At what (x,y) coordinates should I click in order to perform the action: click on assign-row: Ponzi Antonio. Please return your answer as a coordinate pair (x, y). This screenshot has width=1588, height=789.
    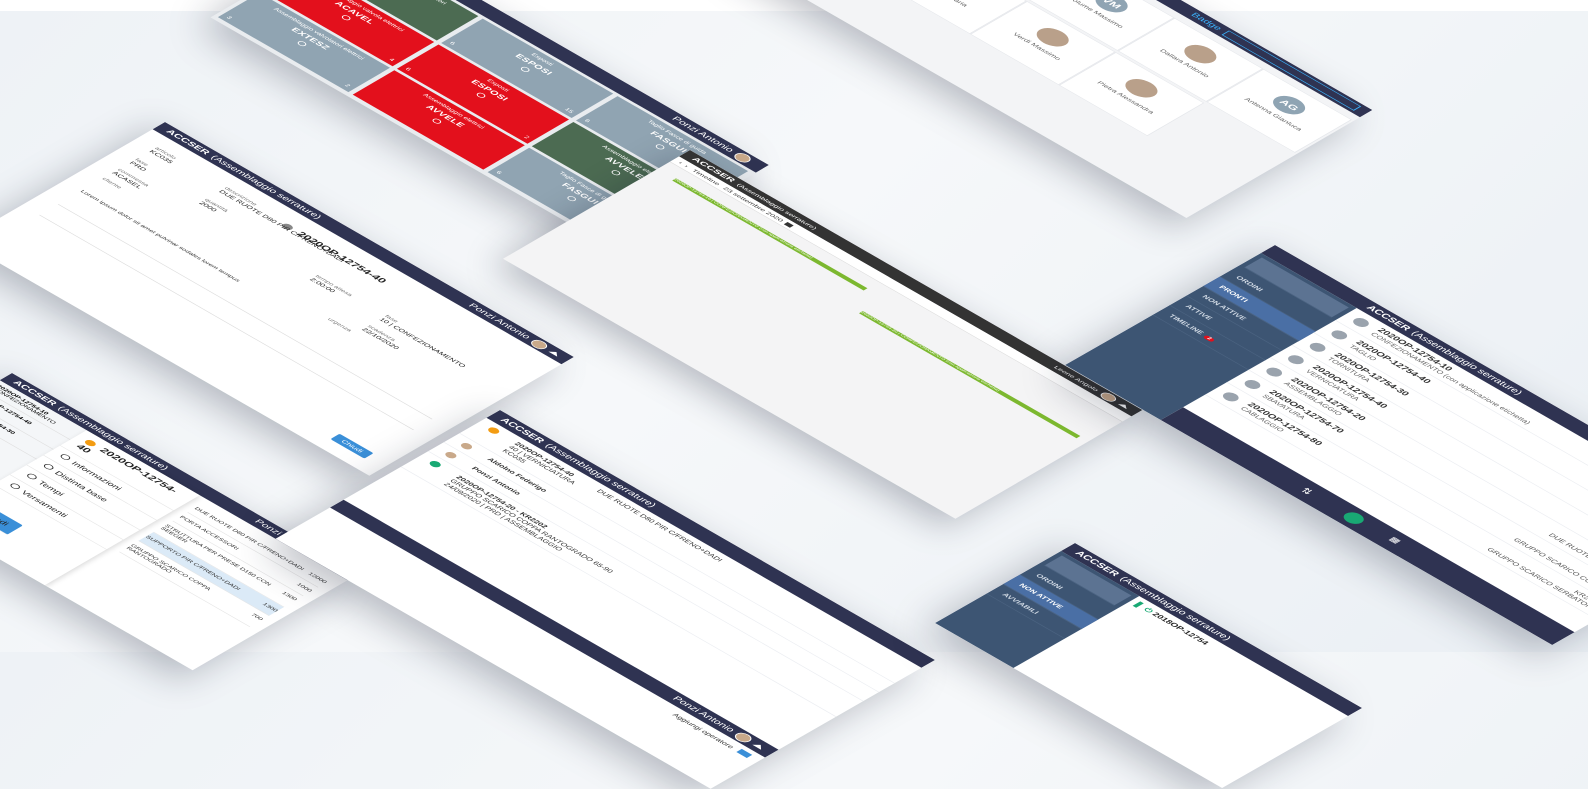
    Looking at the image, I should click on (653, 571).